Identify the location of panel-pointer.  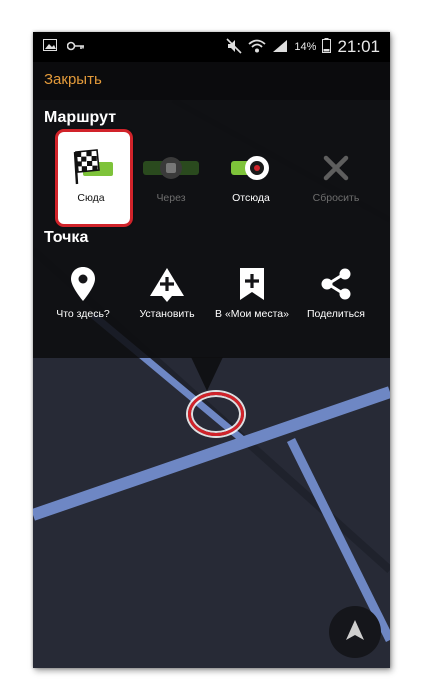
(207, 374).